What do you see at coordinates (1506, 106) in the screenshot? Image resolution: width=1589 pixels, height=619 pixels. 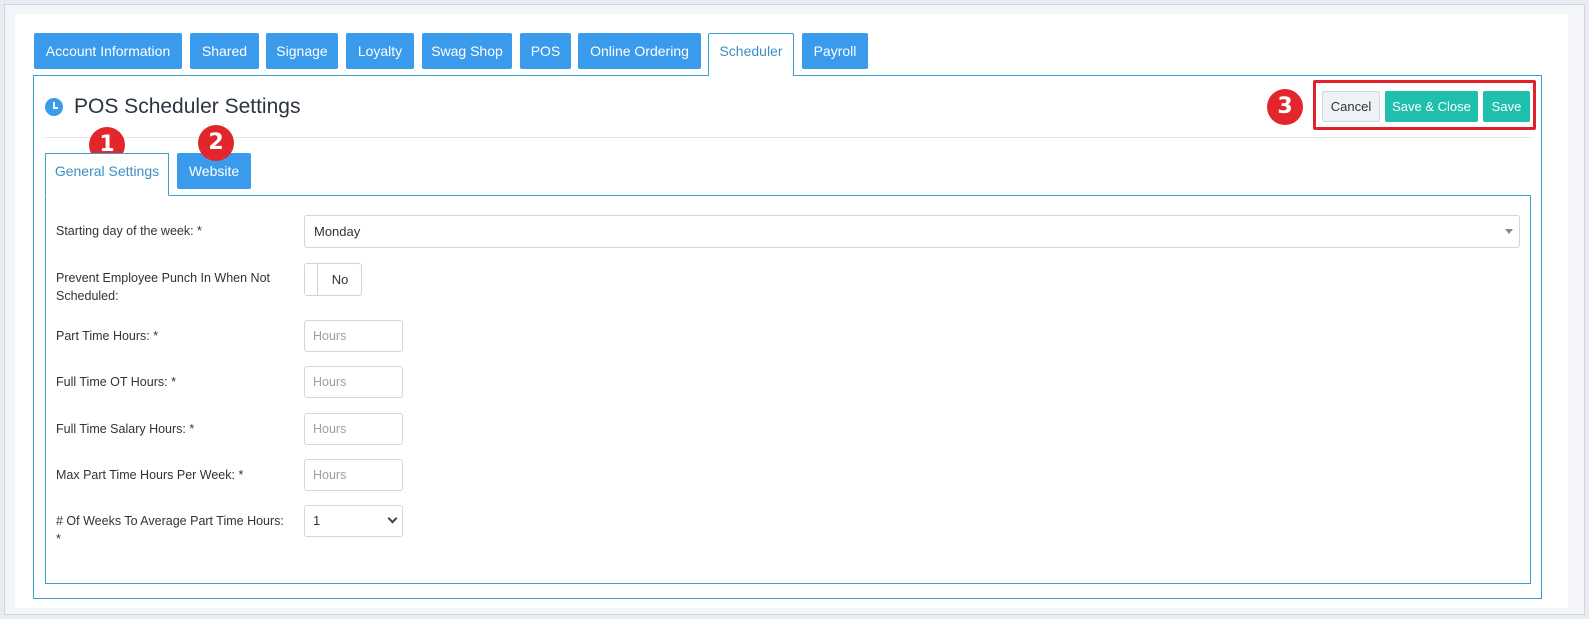 I see `save-button: Save` at bounding box center [1506, 106].